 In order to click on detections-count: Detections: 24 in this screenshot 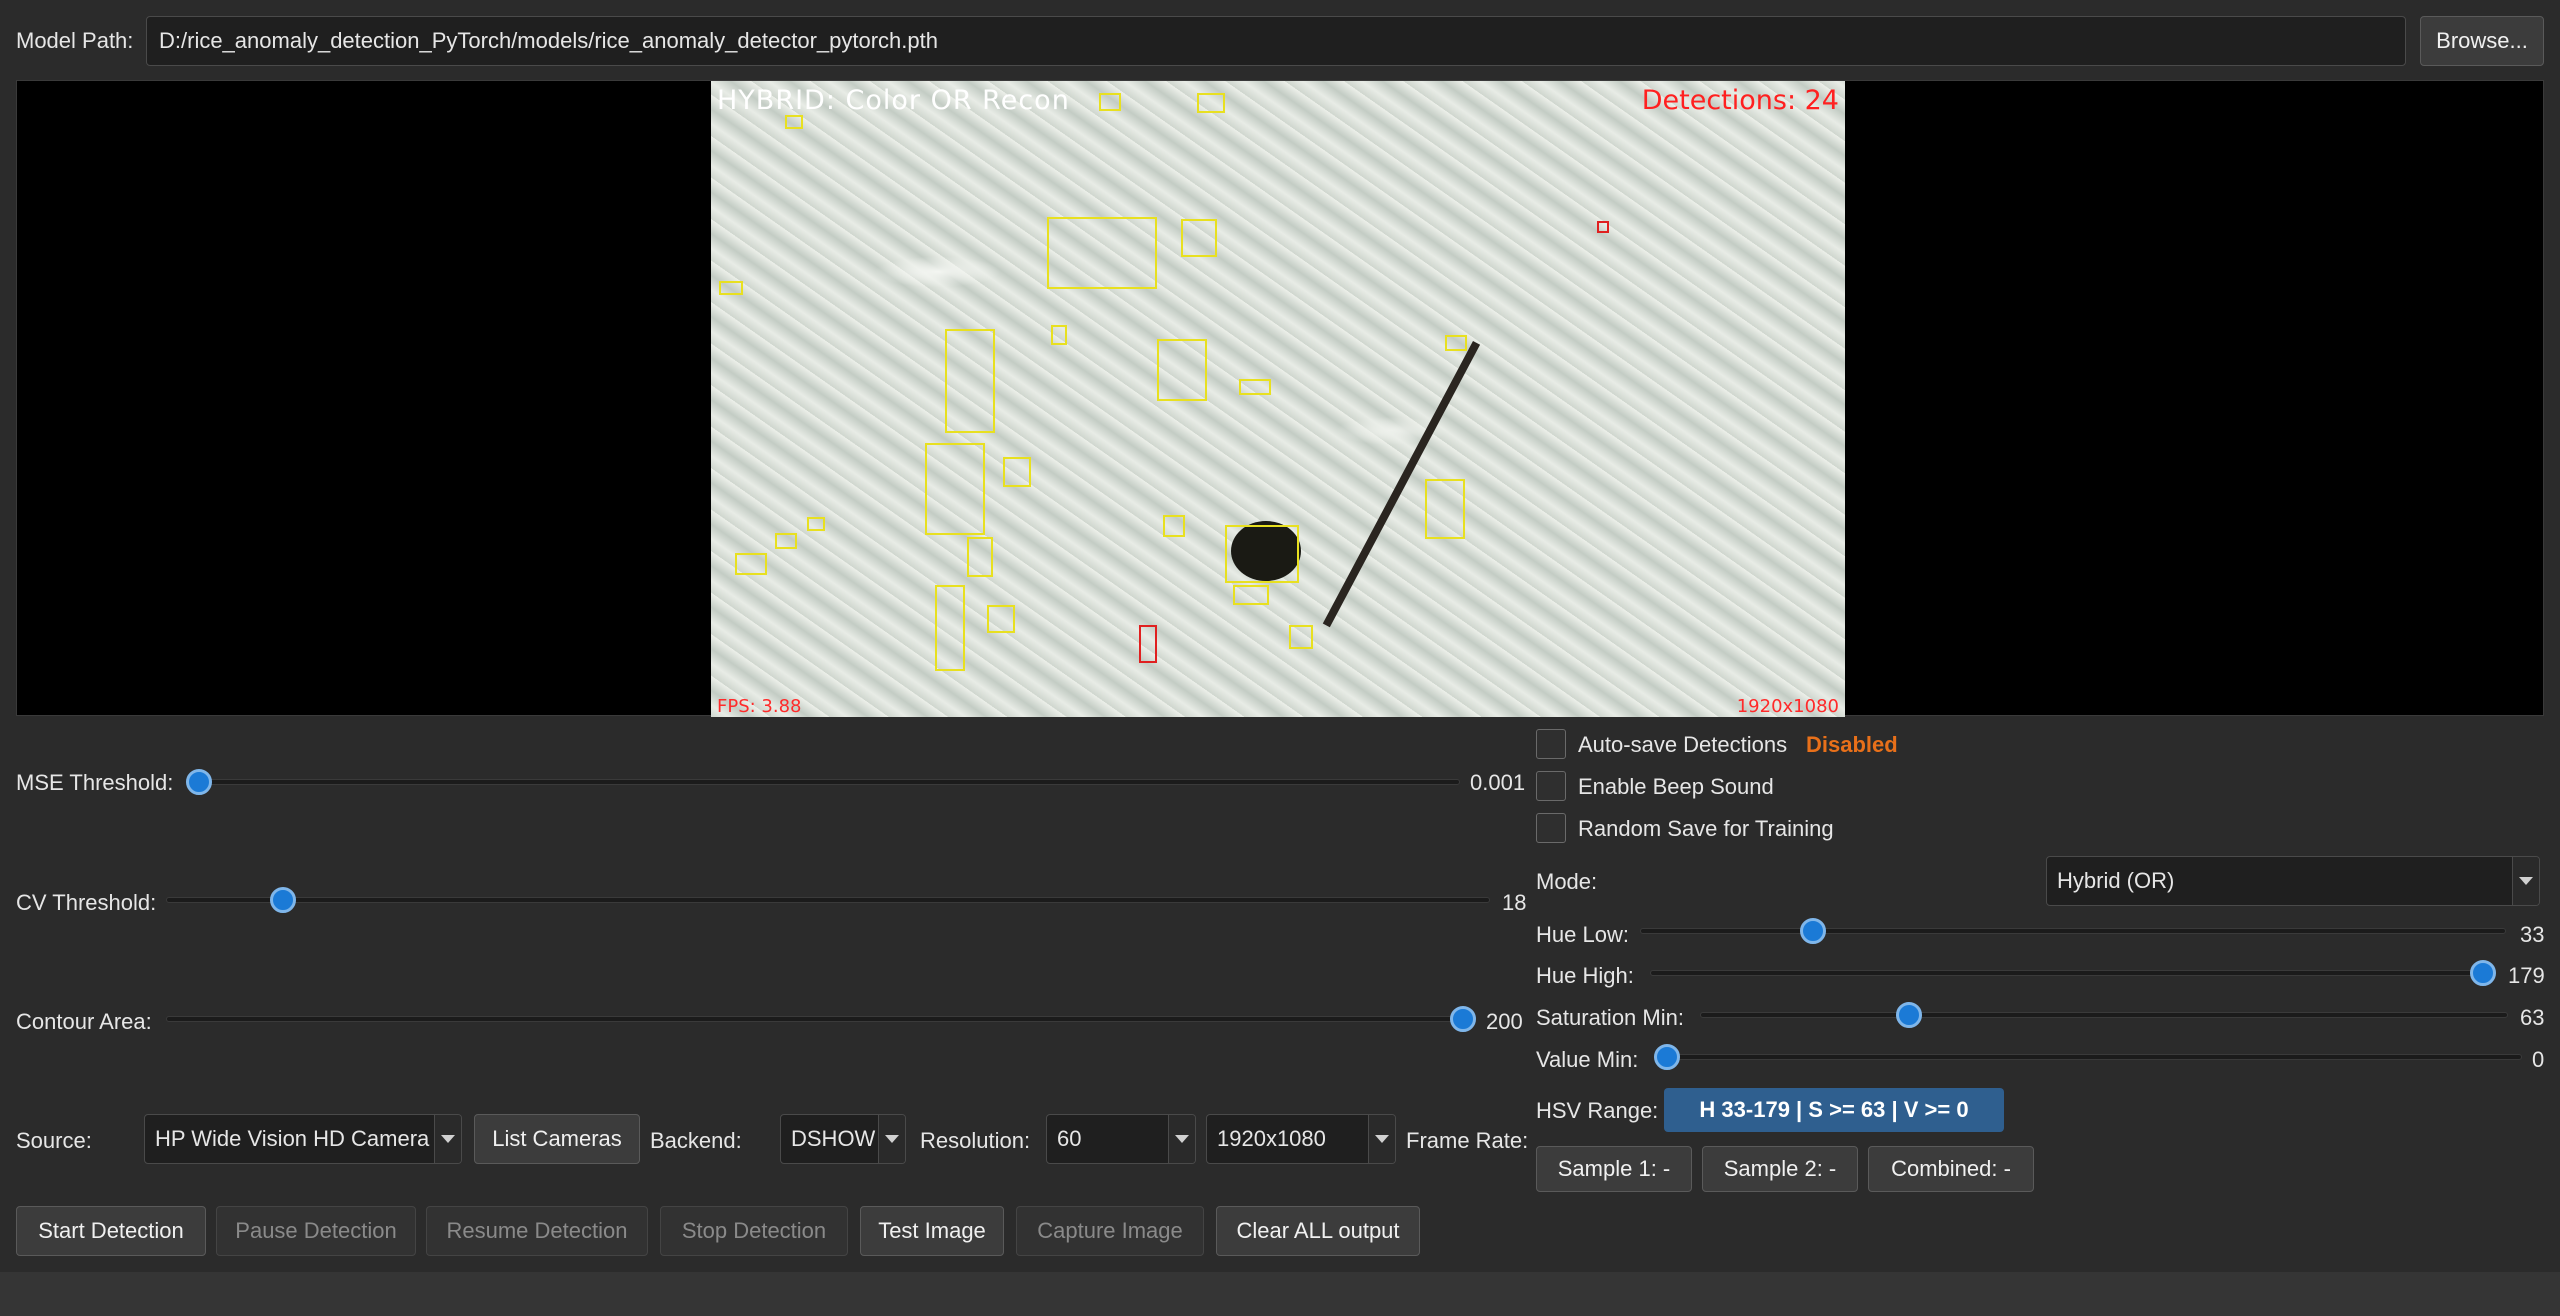, I will do `click(1740, 100)`.